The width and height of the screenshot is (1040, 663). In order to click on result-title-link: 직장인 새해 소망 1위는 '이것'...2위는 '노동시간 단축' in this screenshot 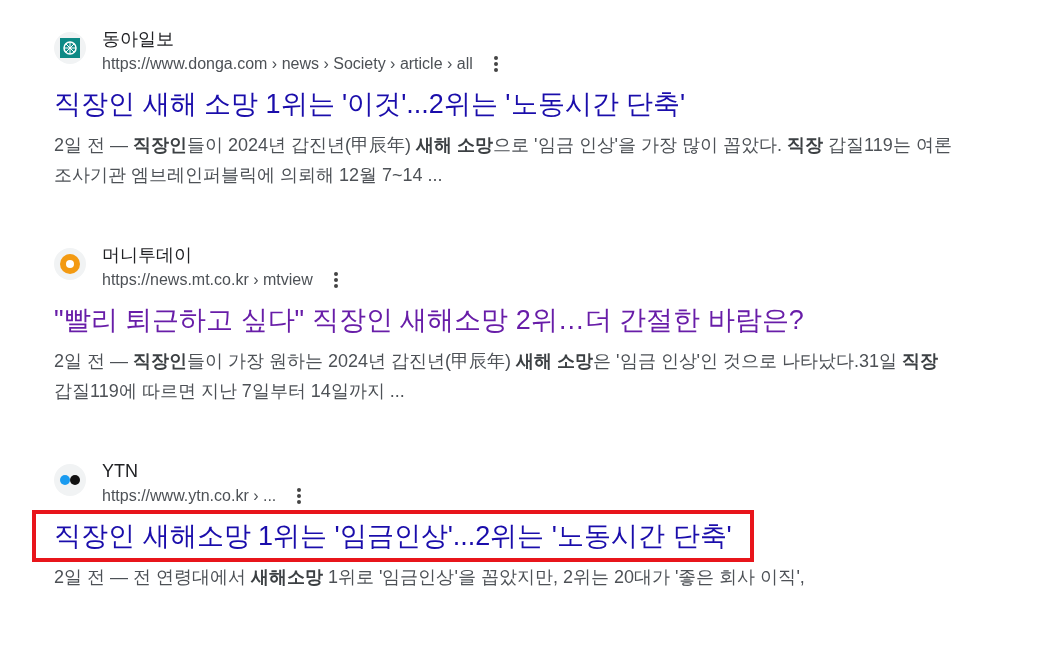, I will do `click(370, 104)`.